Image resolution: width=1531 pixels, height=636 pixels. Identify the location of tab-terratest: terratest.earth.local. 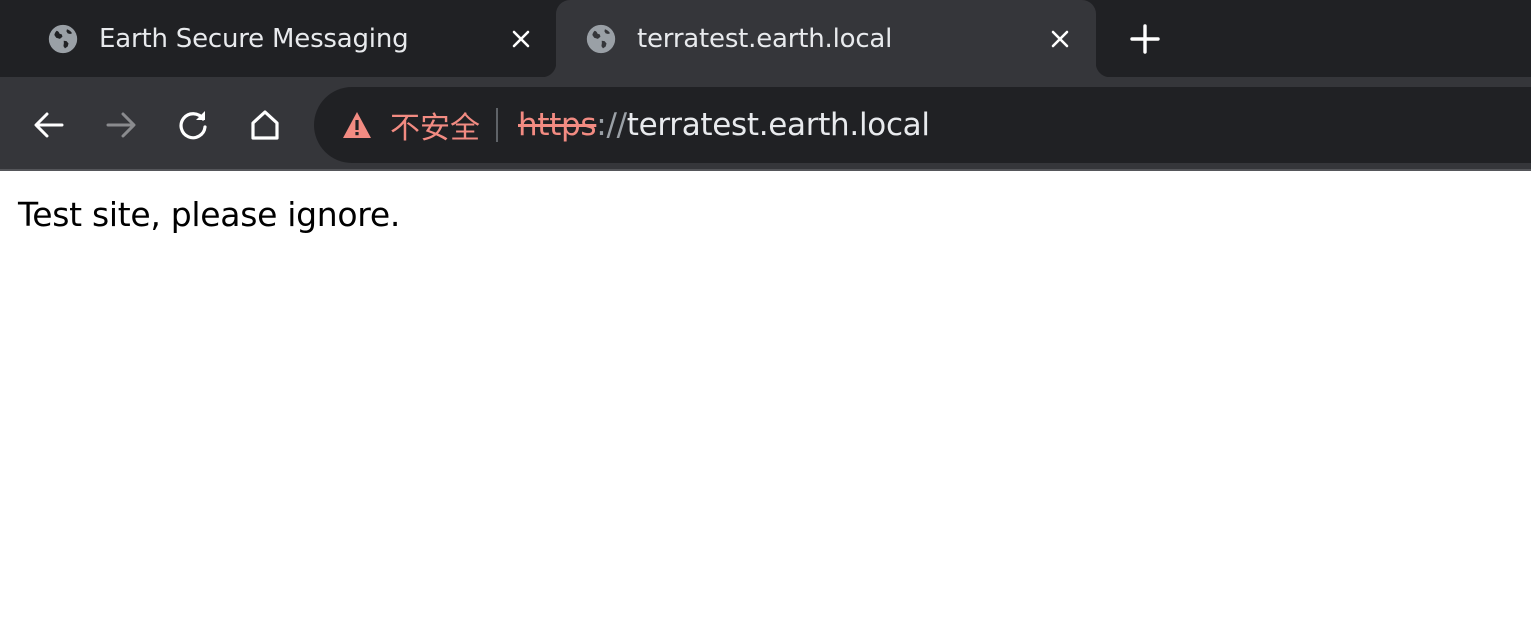
(826, 38).